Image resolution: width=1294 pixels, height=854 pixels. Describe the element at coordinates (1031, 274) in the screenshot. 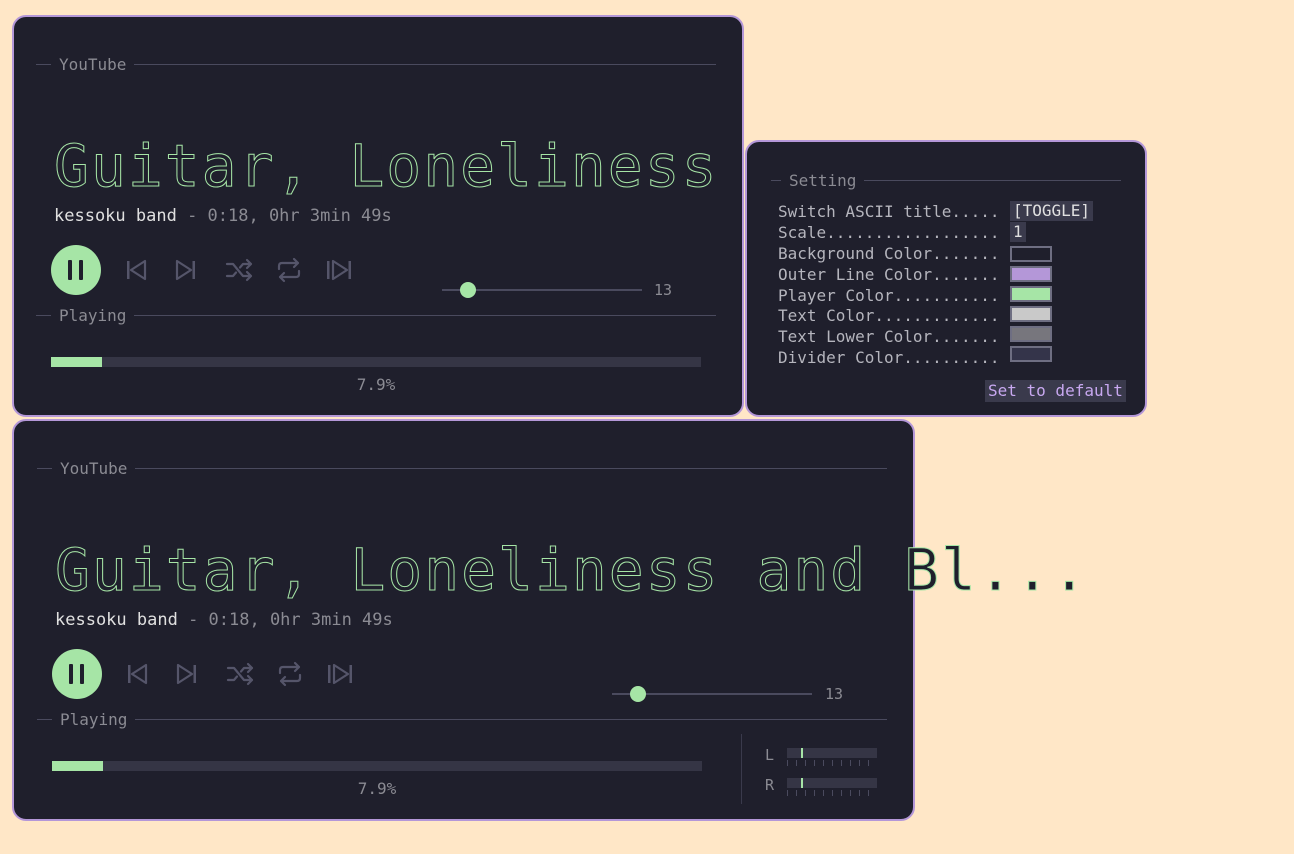

I see `outer-line-color-swatch` at that location.